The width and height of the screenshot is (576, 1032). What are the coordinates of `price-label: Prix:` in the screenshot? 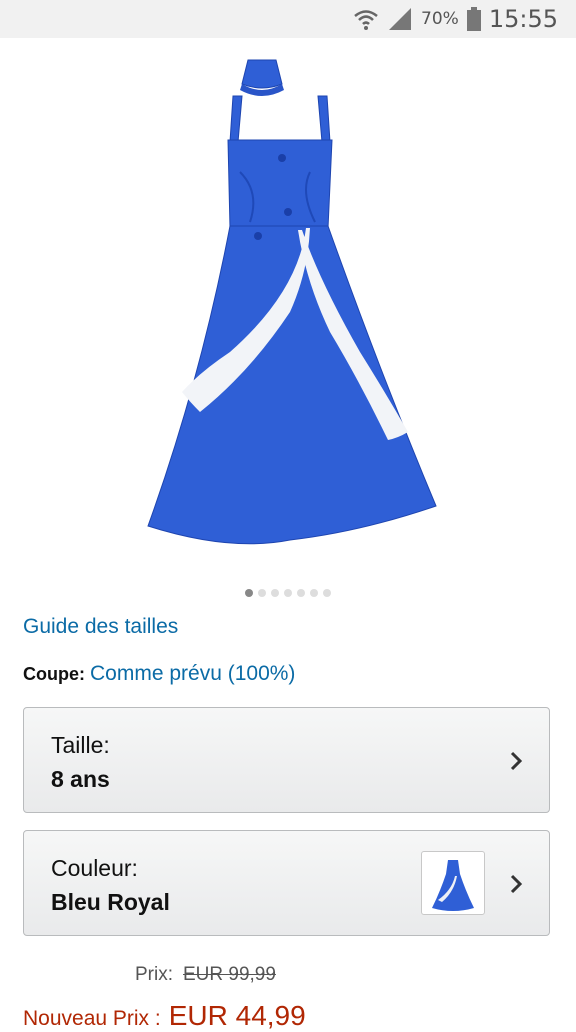 It's located at (154, 974).